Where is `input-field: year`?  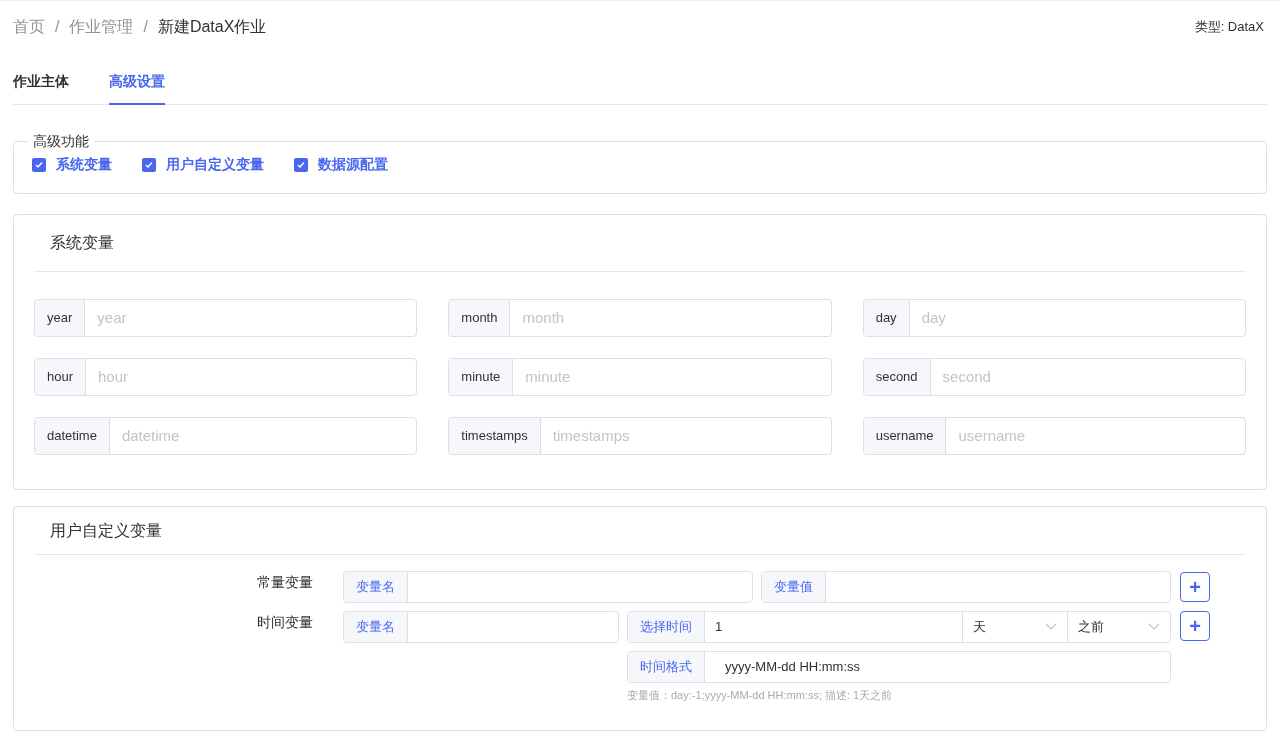
input-field: year is located at coordinates (251, 318).